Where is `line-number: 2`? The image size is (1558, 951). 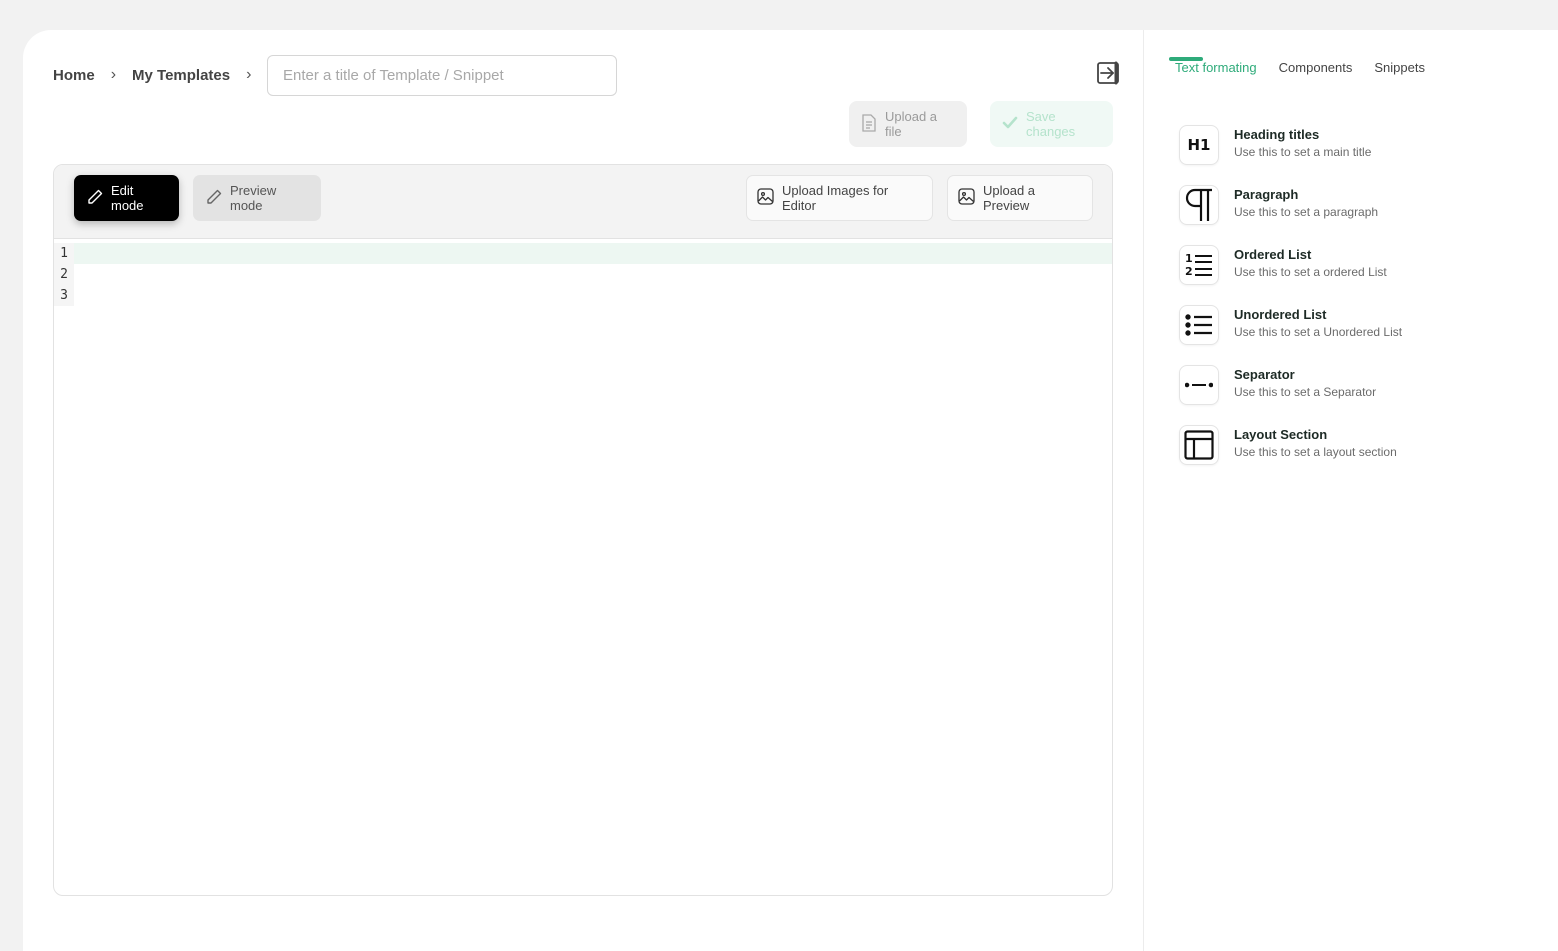
line-number: 2 is located at coordinates (64, 274).